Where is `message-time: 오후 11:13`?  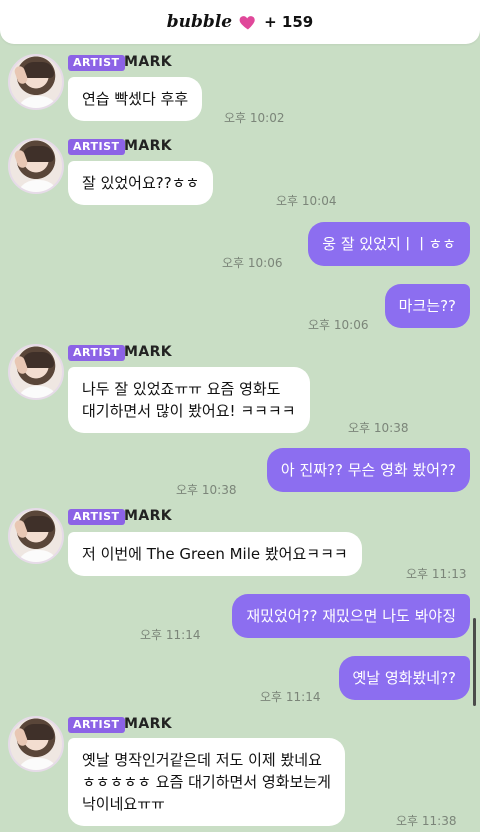
message-time: 오후 11:13 is located at coordinates (436, 574).